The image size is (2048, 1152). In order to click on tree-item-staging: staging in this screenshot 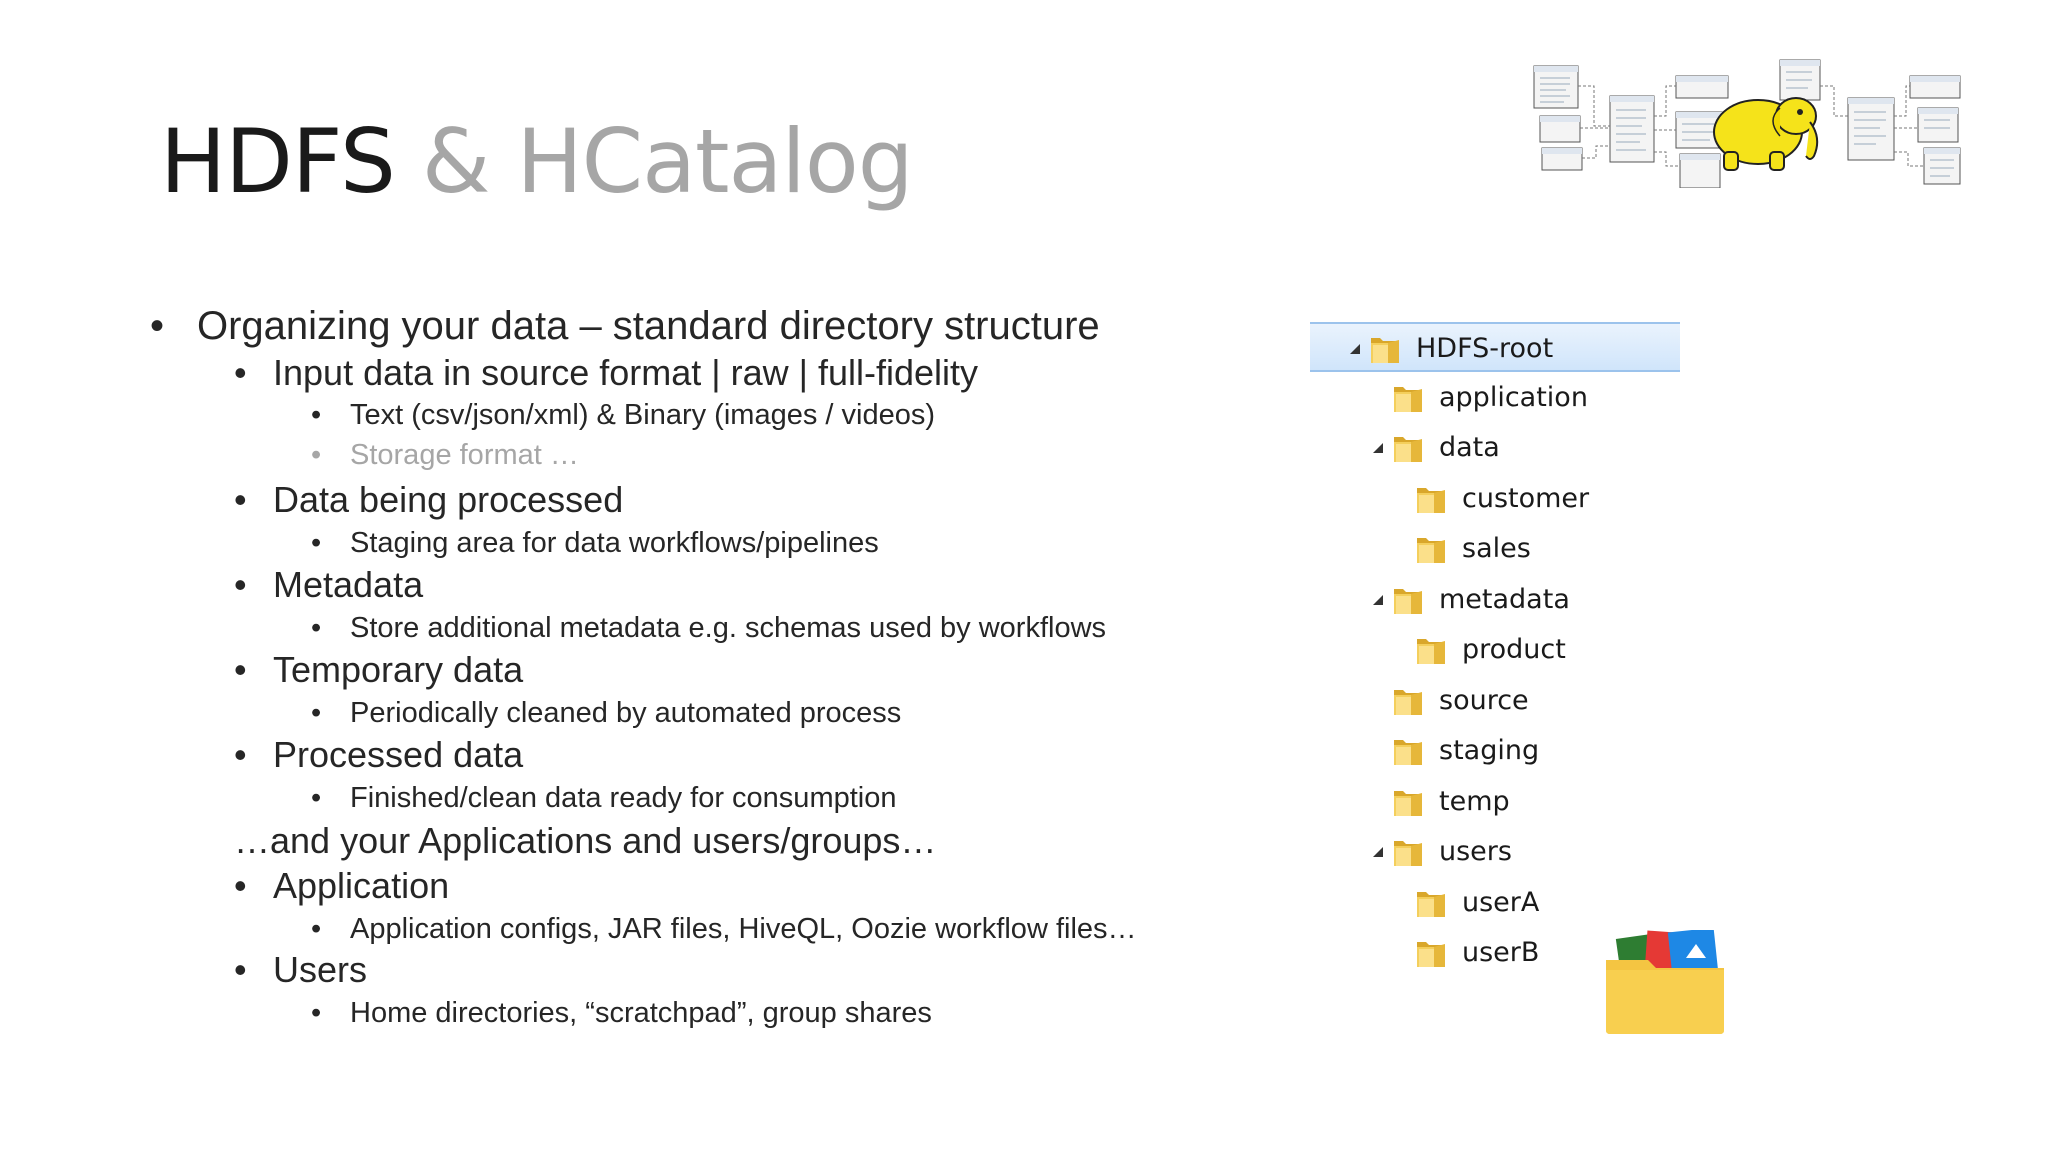, I will do `click(1495, 751)`.